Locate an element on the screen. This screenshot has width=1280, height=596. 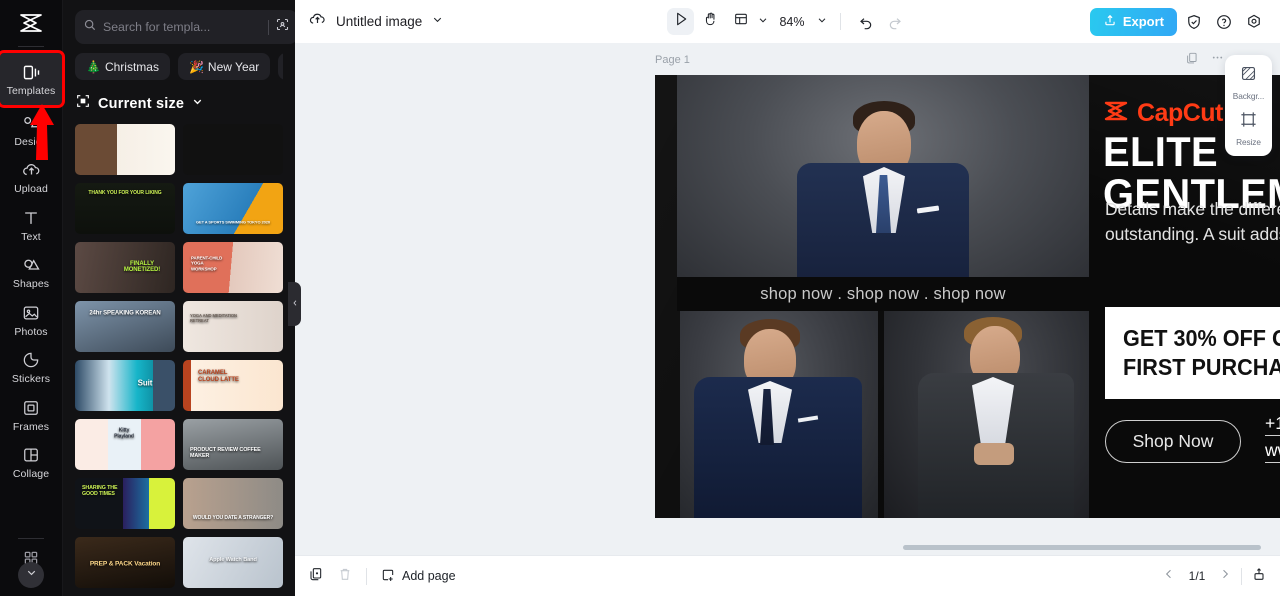
cloud-save-icon is located at coordinates (317, 22).